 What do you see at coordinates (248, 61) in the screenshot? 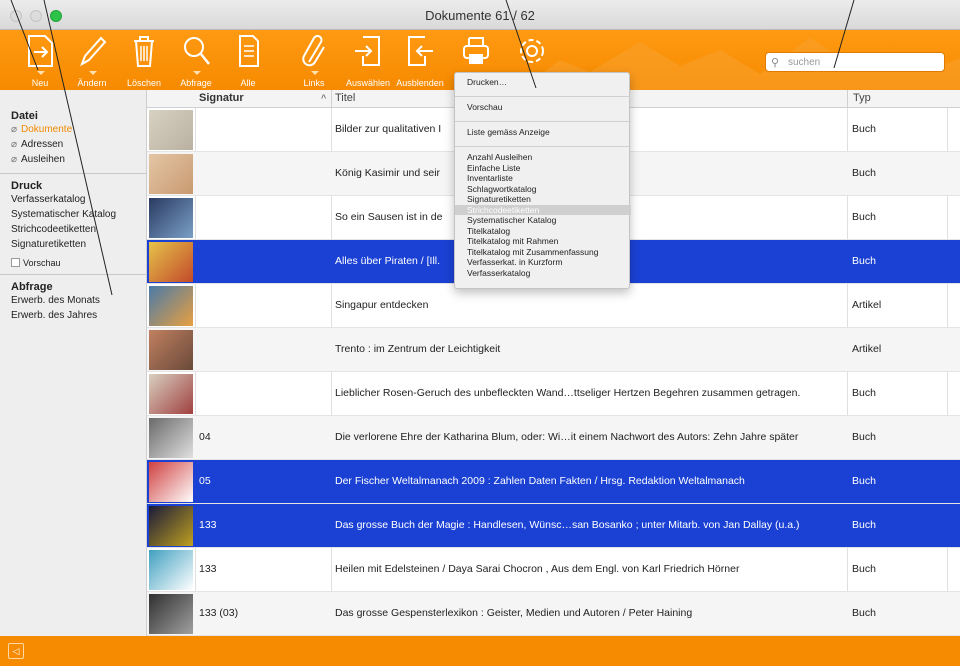
I see `all-button: Alle` at bounding box center [248, 61].